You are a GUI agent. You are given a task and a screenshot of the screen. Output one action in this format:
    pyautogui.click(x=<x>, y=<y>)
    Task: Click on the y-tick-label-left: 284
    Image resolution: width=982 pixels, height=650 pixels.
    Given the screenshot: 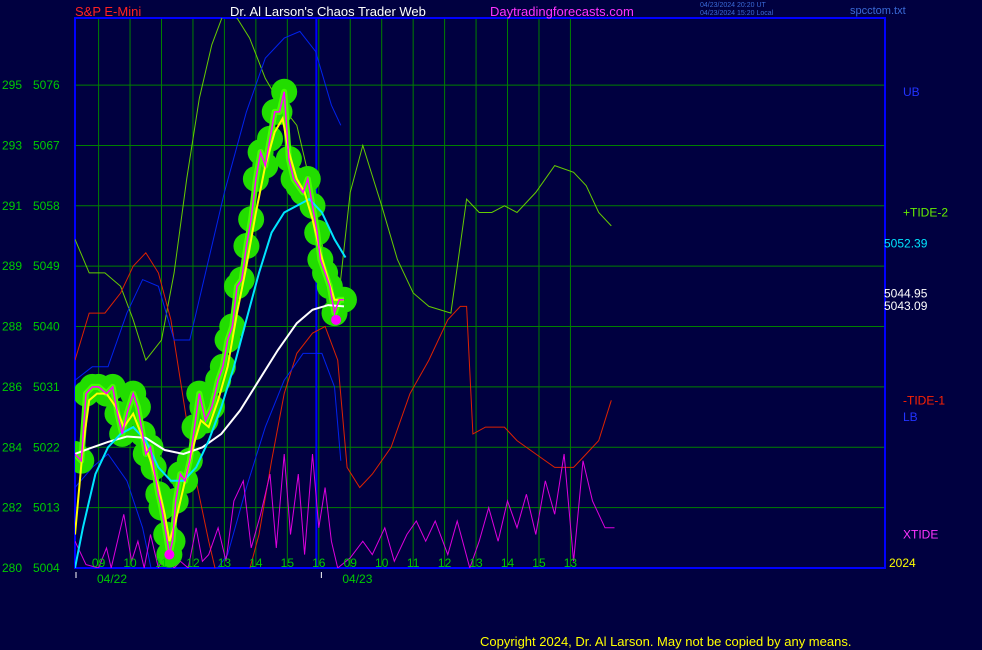 What is the action you would take?
    pyautogui.click(x=12, y=447)
    